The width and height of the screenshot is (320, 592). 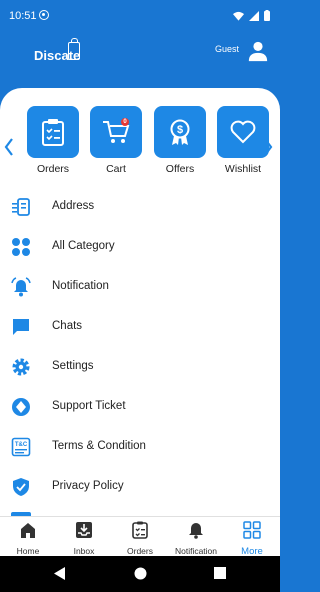 What do you see at coordinates (243, 169) in the screenshot?
I see `tile-label: Wishlist` at bounding box center [243, 169].